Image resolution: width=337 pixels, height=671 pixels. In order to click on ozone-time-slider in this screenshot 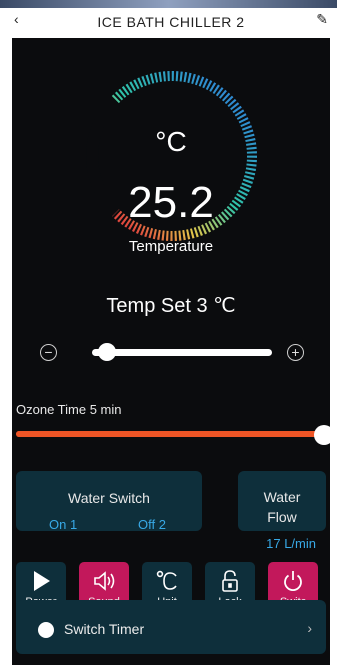, I will do `click(168, 434)`.